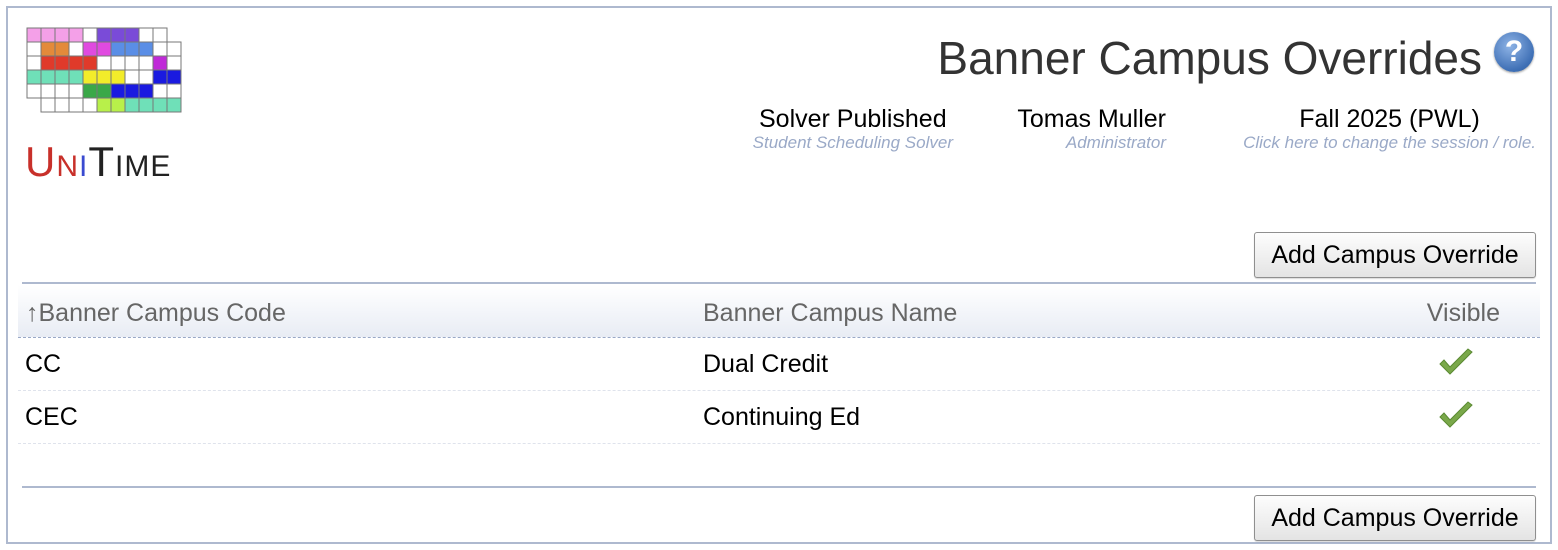 The image size is (1558, 550). What do you see at coordinates (43, 364) in the screenshot?
I see `cell-campus-code: CC` at bounding box center [43, 364].